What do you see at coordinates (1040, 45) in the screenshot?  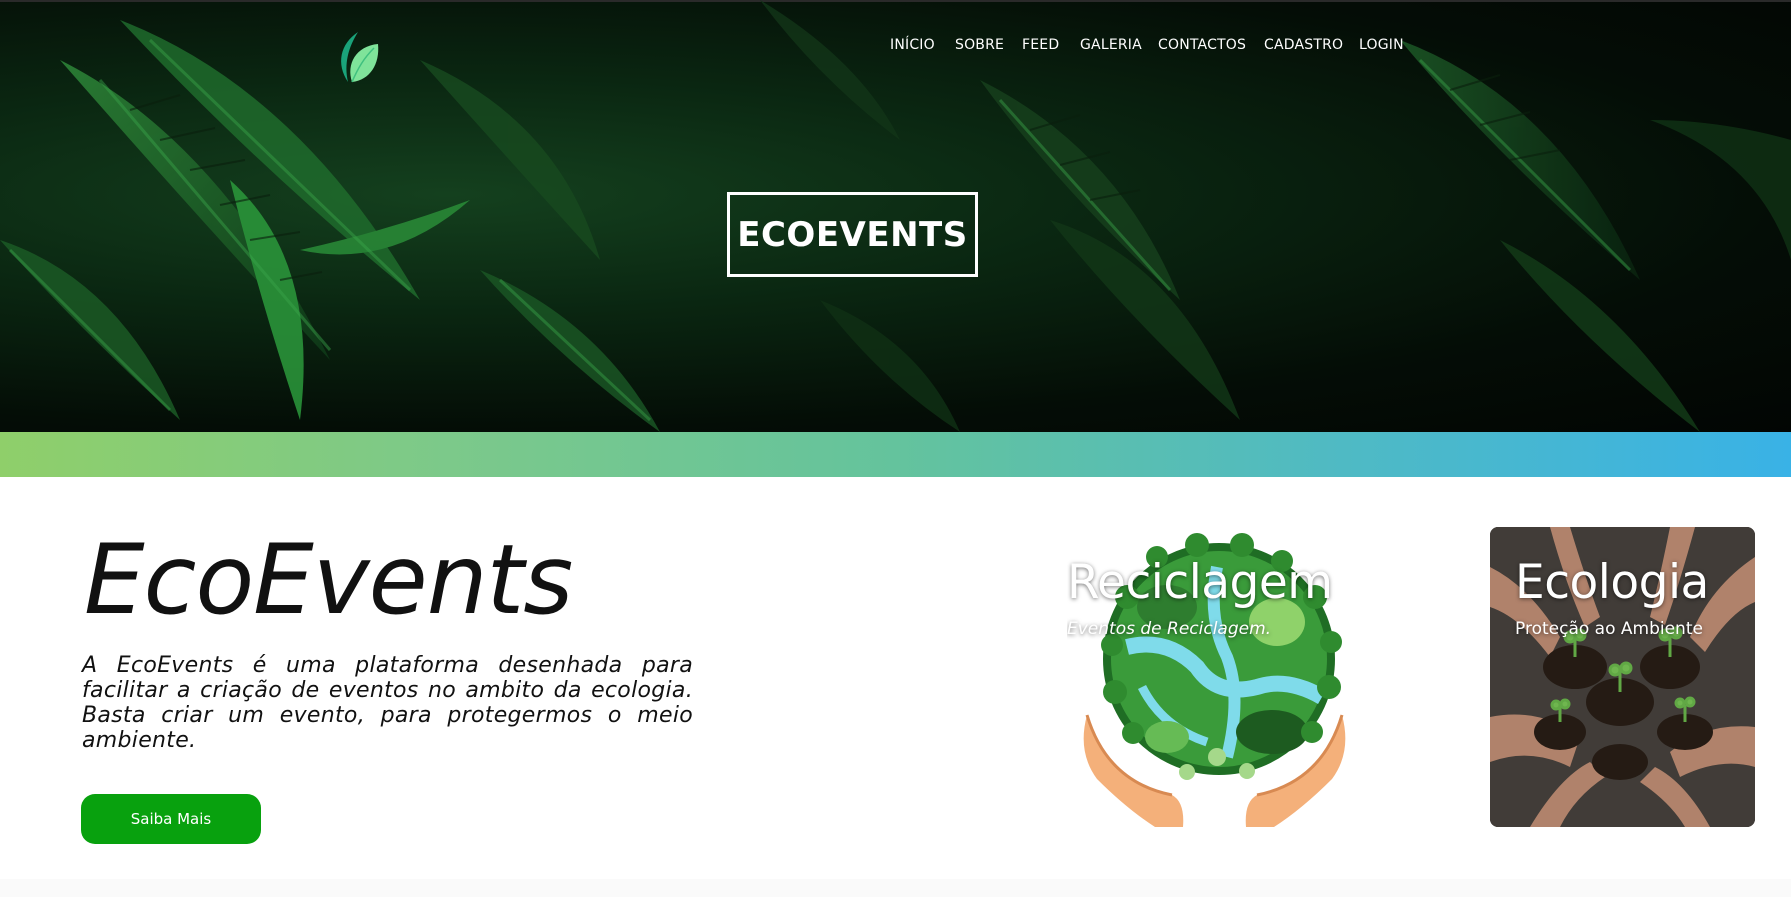 I see `nav-link-feed: FEED` at bounding box center [1040, 45].